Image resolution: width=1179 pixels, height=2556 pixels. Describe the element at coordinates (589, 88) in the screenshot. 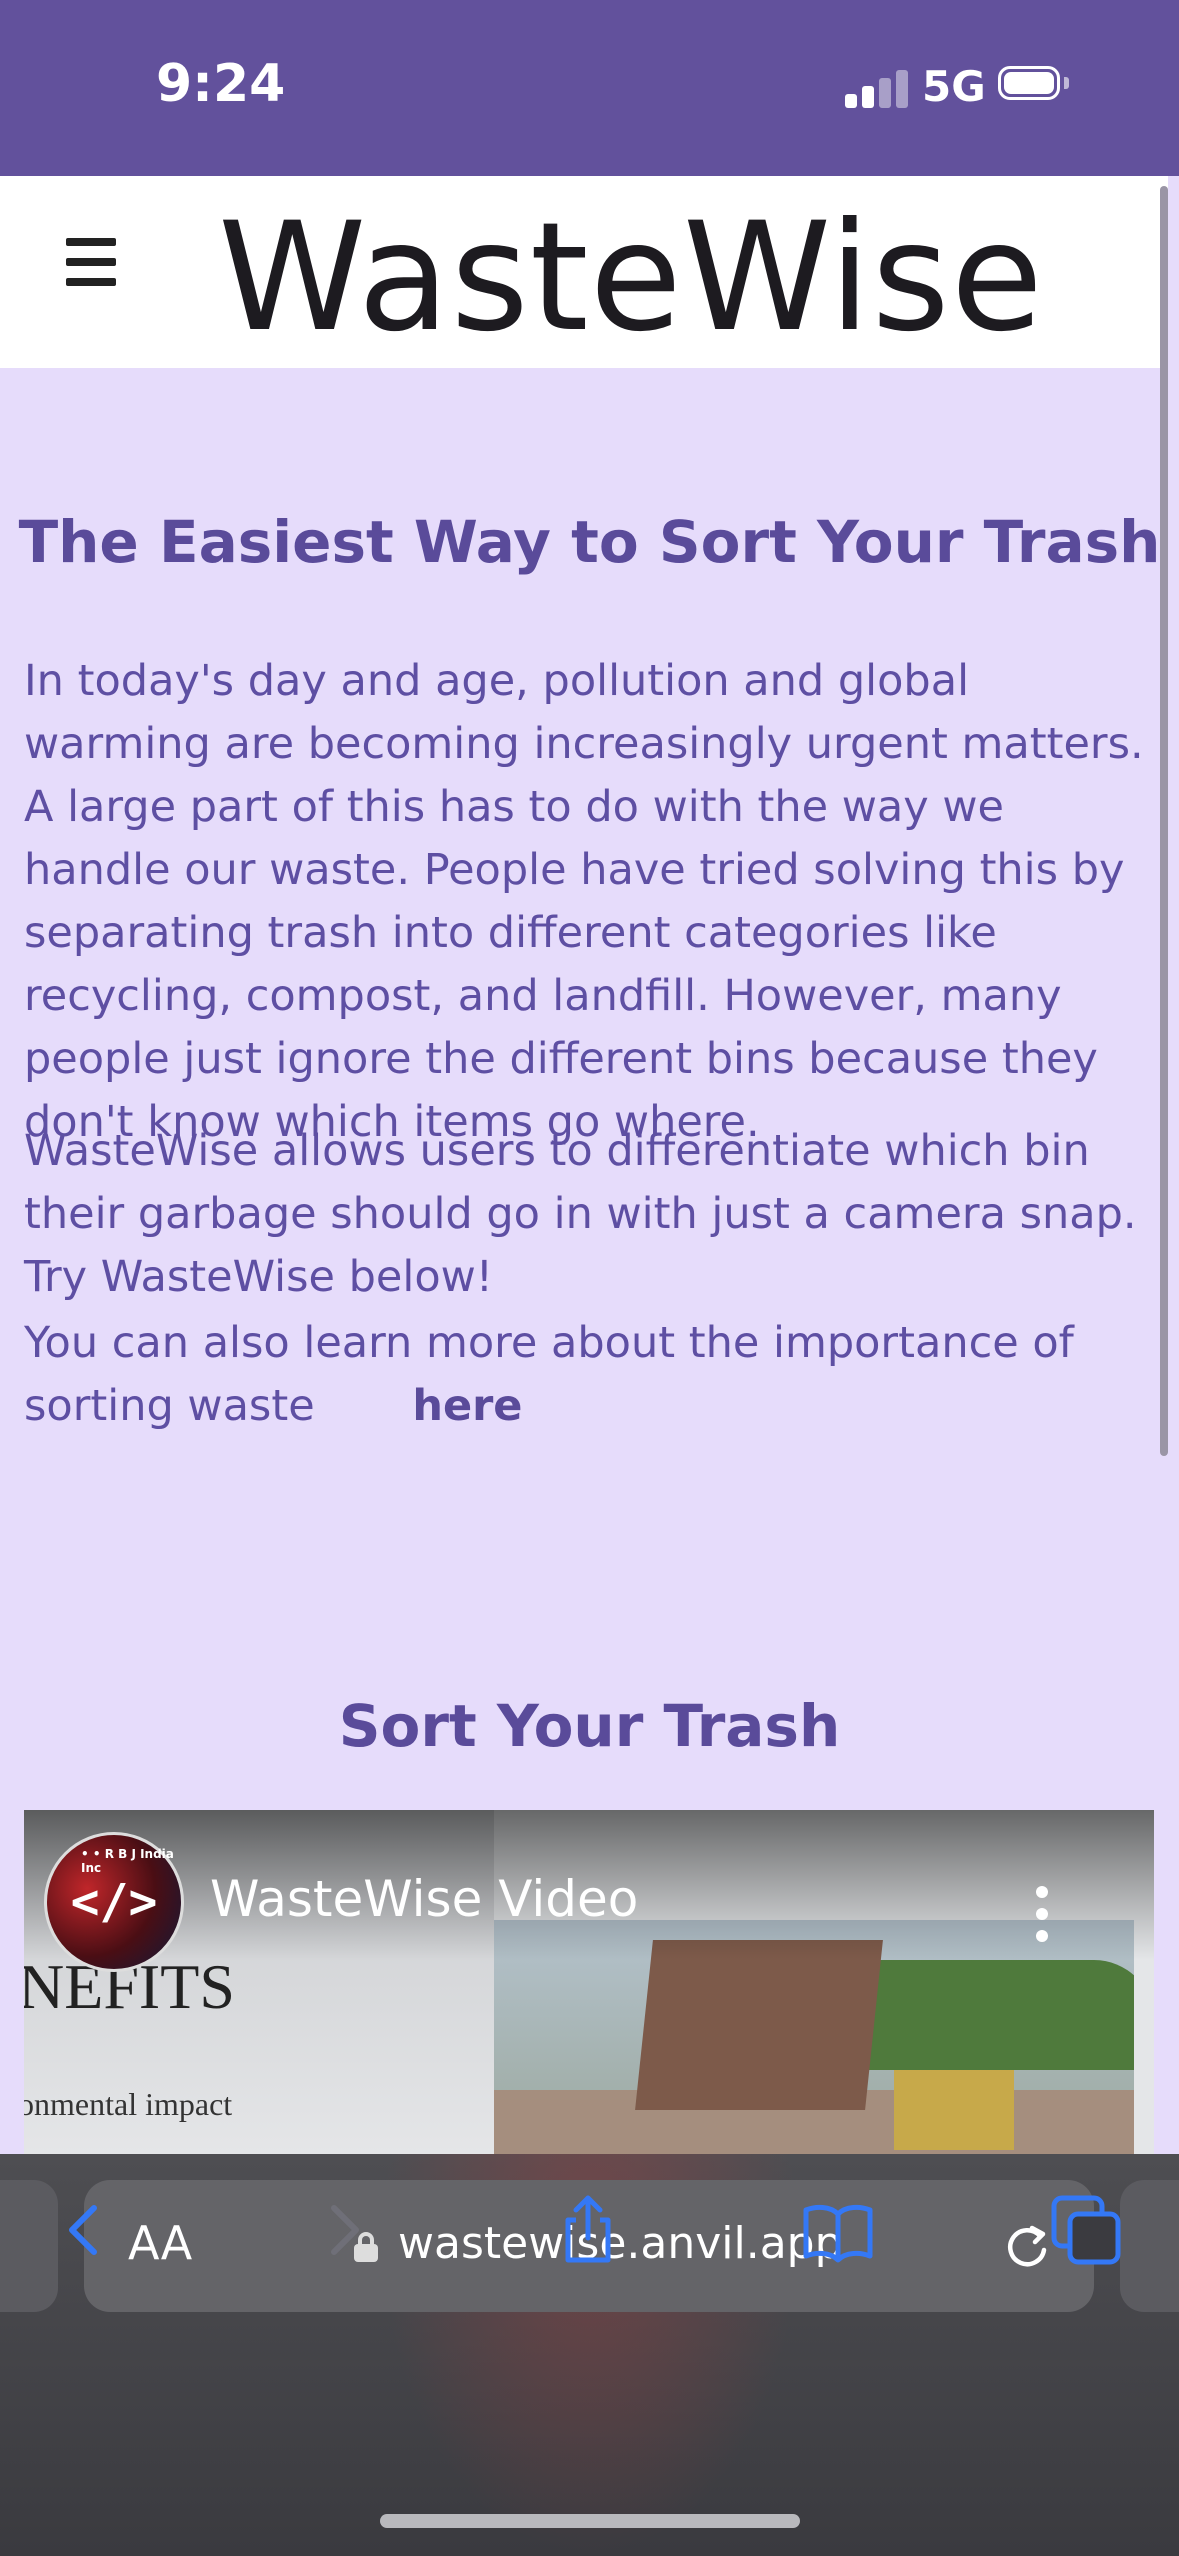

I see `status-bar: 9:24 5G` at that location.